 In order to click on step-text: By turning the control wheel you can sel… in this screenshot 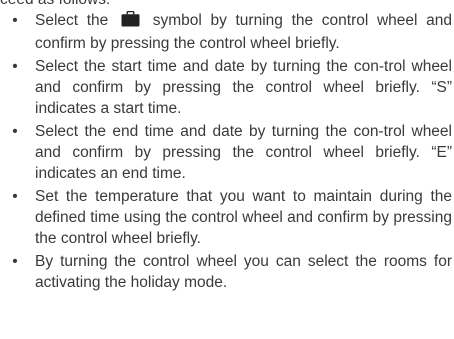, I will do `click(243, 272)`.